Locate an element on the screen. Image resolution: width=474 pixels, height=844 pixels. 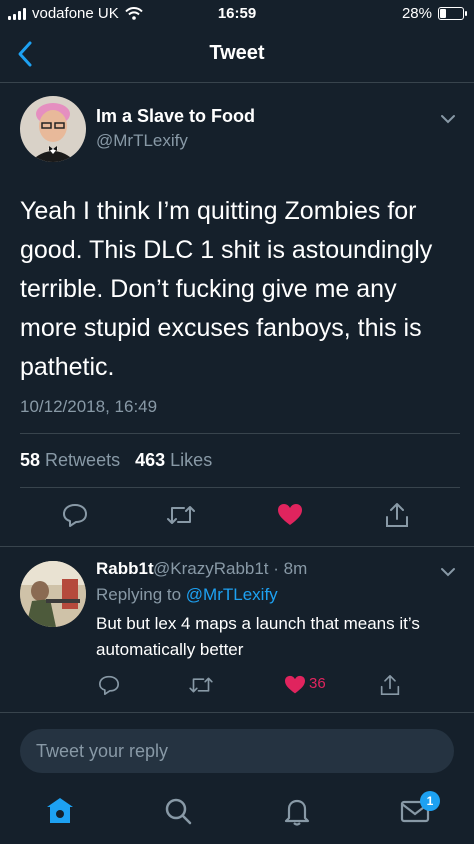
replying-to-label: Replying to is located at coordinates (139, 594).